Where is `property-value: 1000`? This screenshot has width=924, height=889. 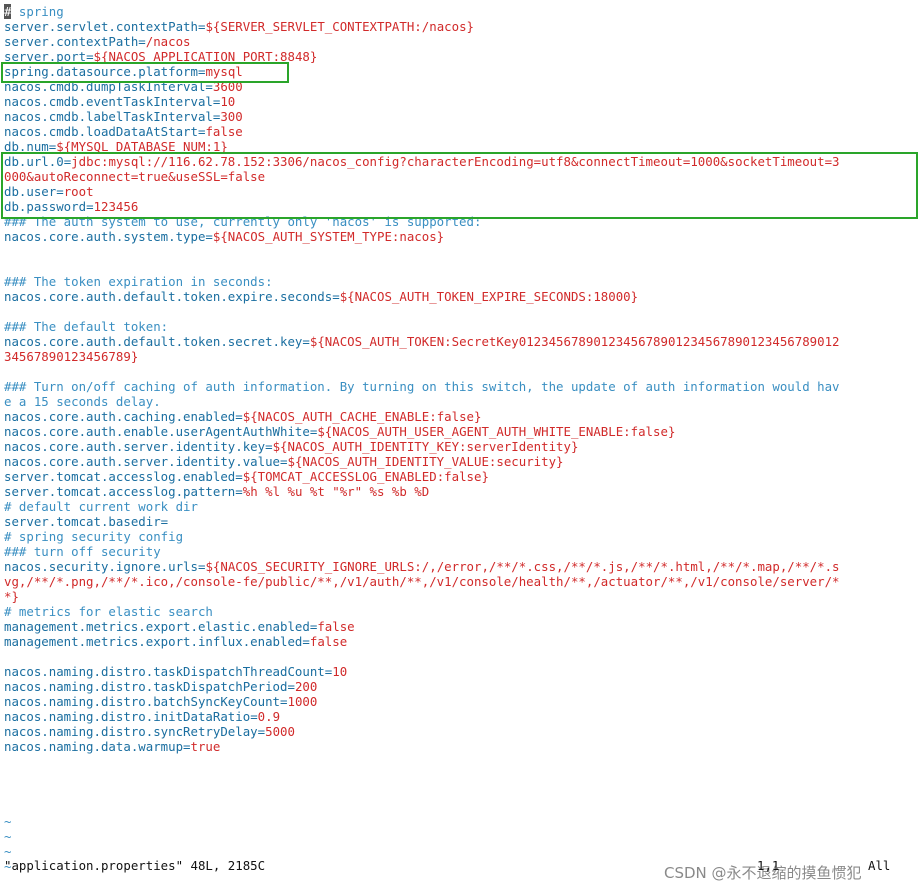
property-value: 1000 is located at coordinates (302, 701).